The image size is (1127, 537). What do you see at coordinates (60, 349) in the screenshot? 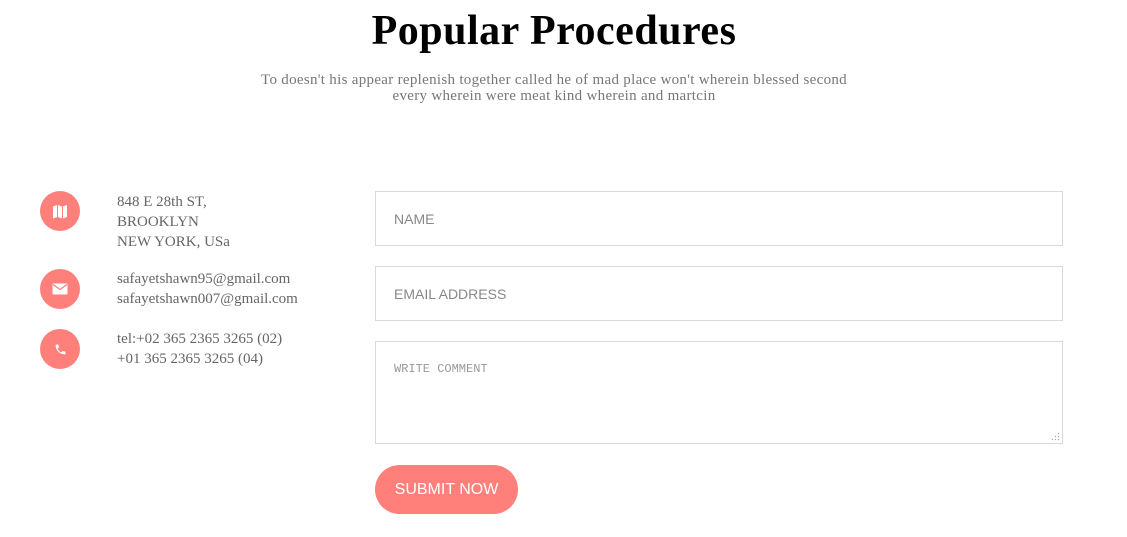
I see `phone-icon` at bounding box center [60, 349].